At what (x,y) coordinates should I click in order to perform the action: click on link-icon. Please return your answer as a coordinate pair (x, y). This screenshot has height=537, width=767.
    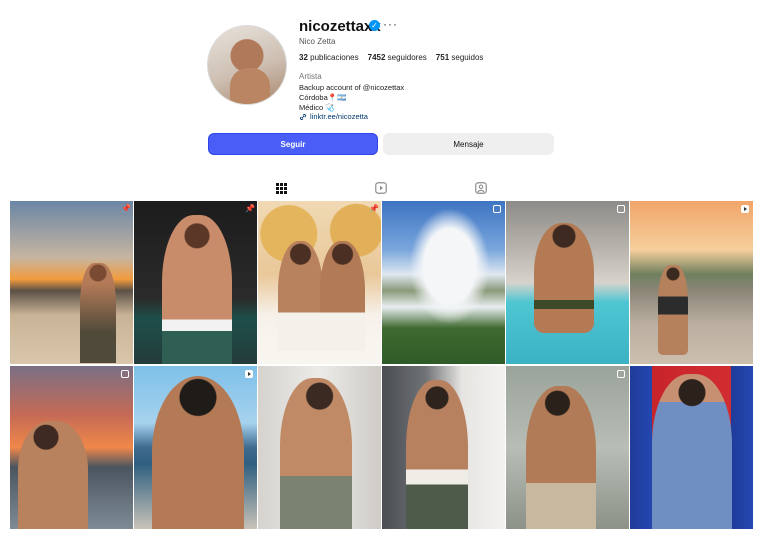
    Looking at the image, I should click on (303, 116).